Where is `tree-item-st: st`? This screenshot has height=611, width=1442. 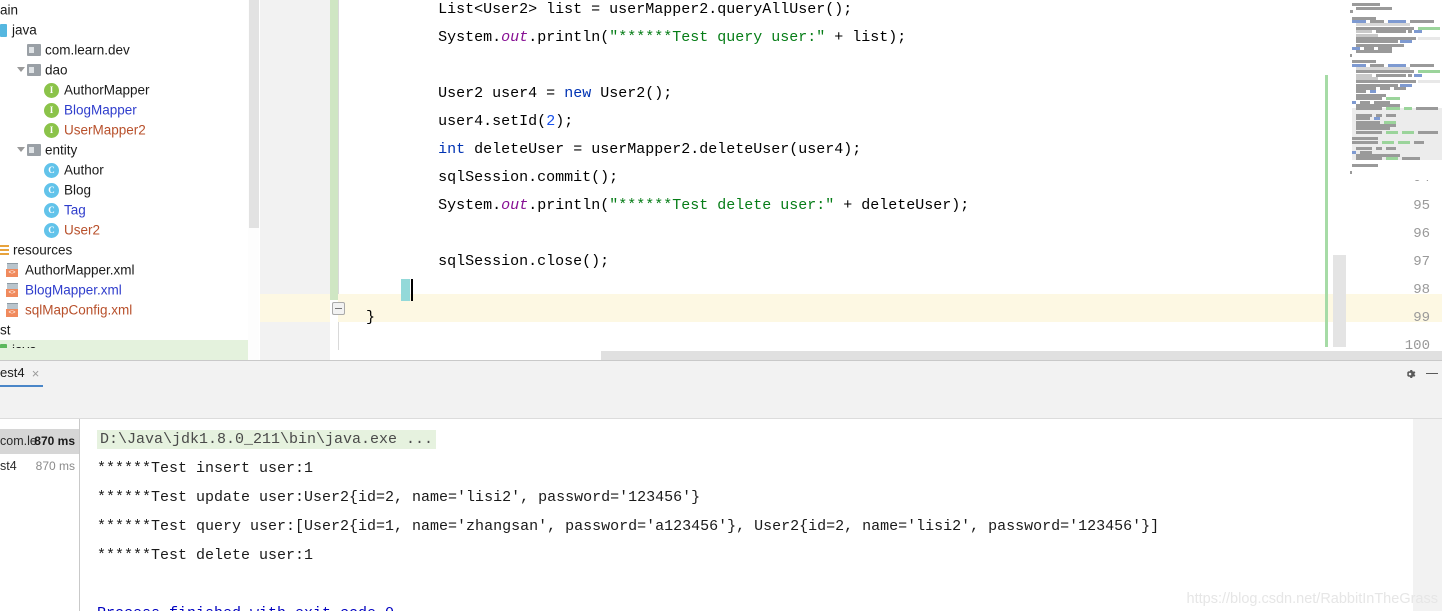
tree-item-st: st is located at coordinates (124, 330).